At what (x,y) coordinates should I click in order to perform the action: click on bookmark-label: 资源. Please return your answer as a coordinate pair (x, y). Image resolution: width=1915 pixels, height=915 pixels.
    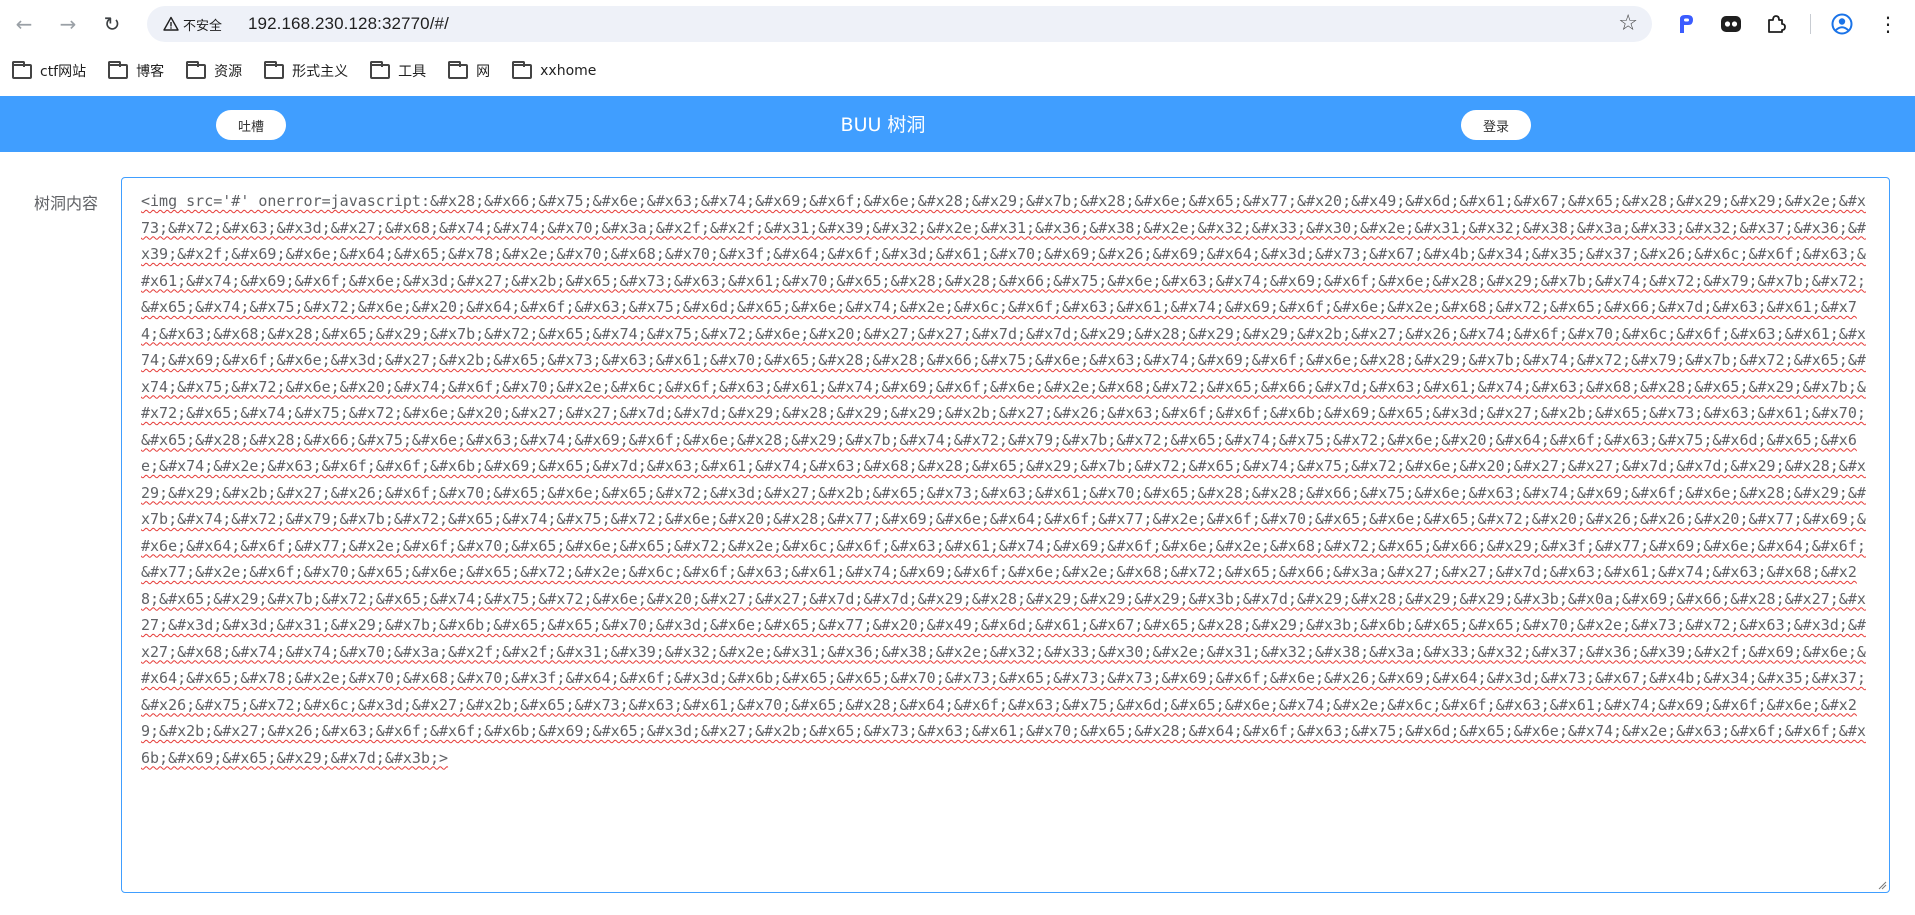
    Looking at the image, I should click on (228, 72).